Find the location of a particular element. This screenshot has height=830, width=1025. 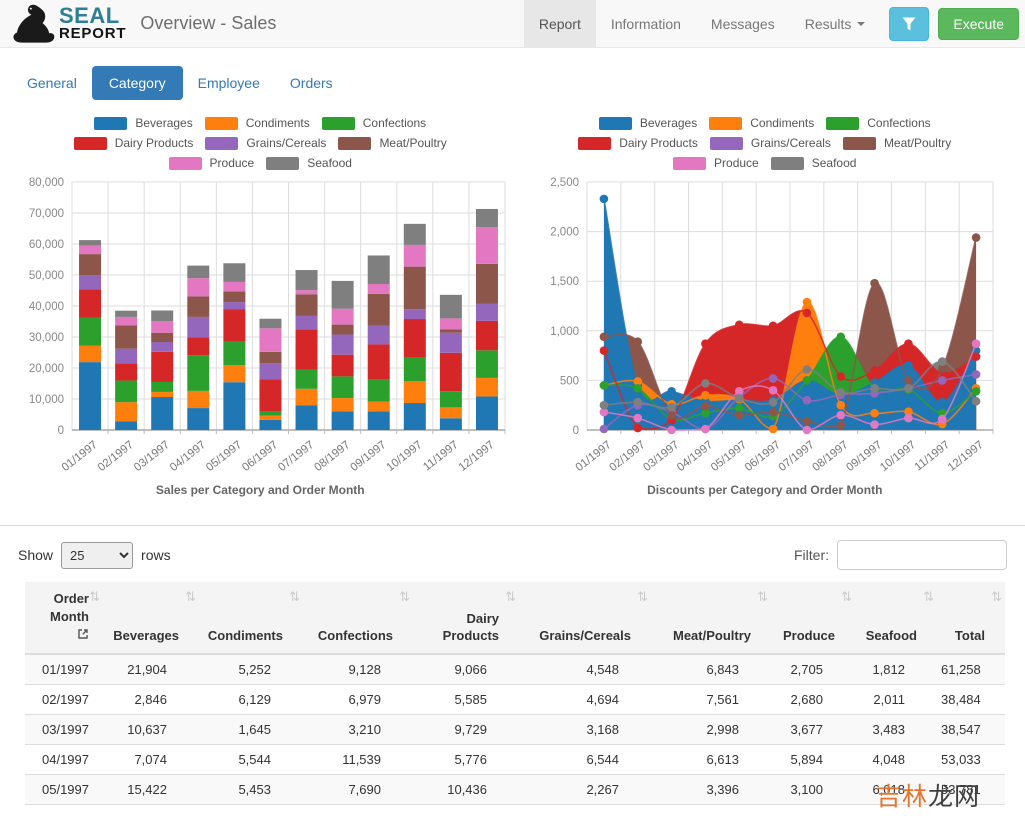

column-header-seafood: Seafood ⇅ is located at coordinates (896, 618).